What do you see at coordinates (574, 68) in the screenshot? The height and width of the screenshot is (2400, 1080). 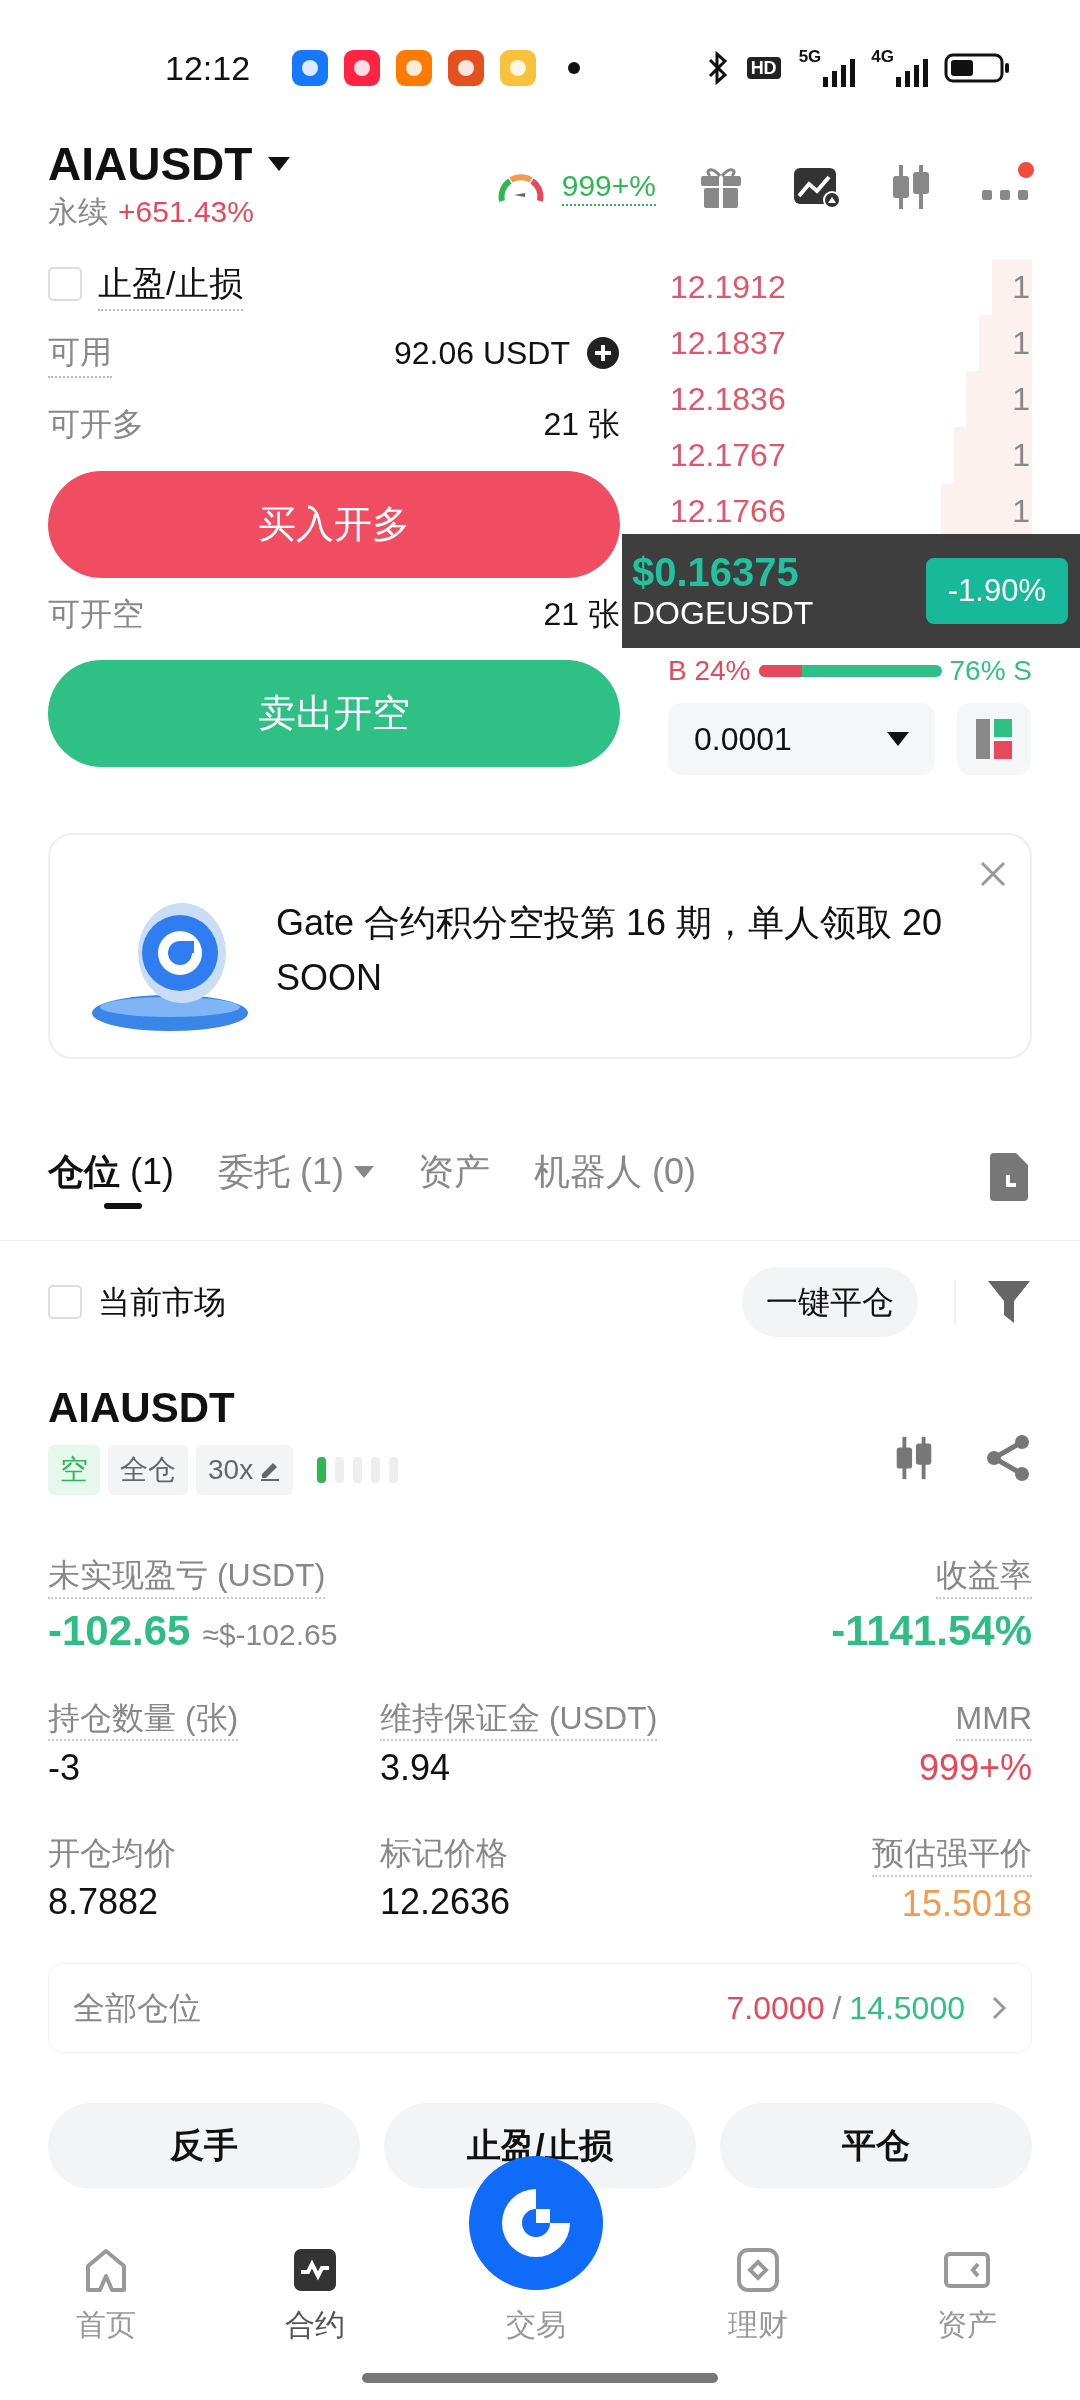 I see `notification-dot-icon` at bounding box center [574, 68].